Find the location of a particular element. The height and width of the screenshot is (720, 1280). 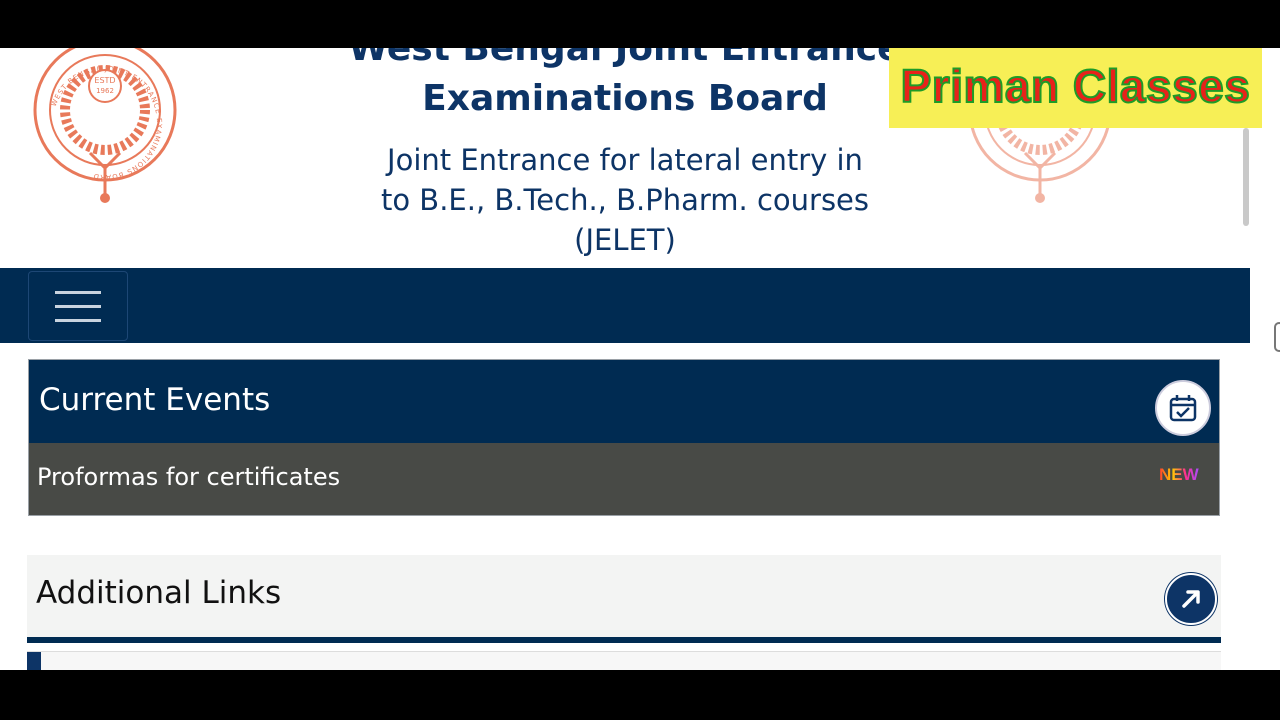

page-scrollbar is located at coordinates (1246, 177).